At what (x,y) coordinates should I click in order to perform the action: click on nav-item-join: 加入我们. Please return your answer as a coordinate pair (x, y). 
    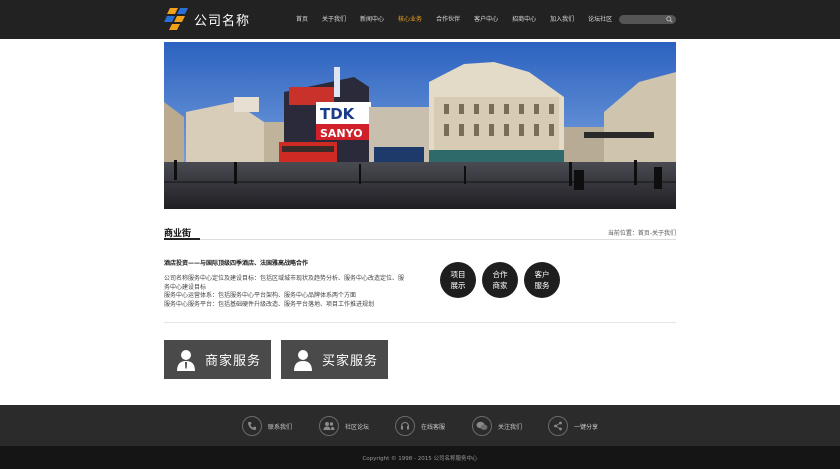
    Looking at the image, I should click on (562, 18).